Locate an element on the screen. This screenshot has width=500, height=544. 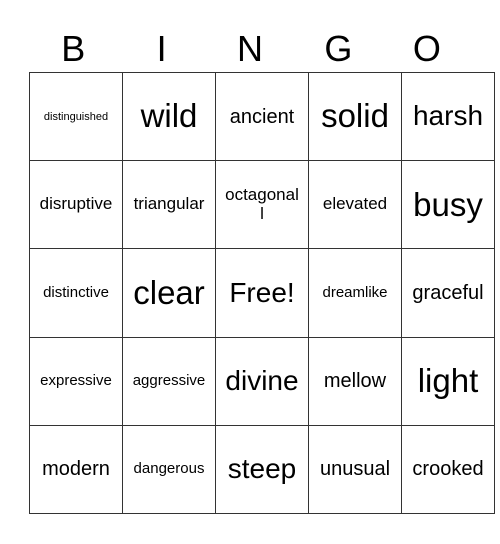
bingo-cell: wild is located at coordinates (169, 116).